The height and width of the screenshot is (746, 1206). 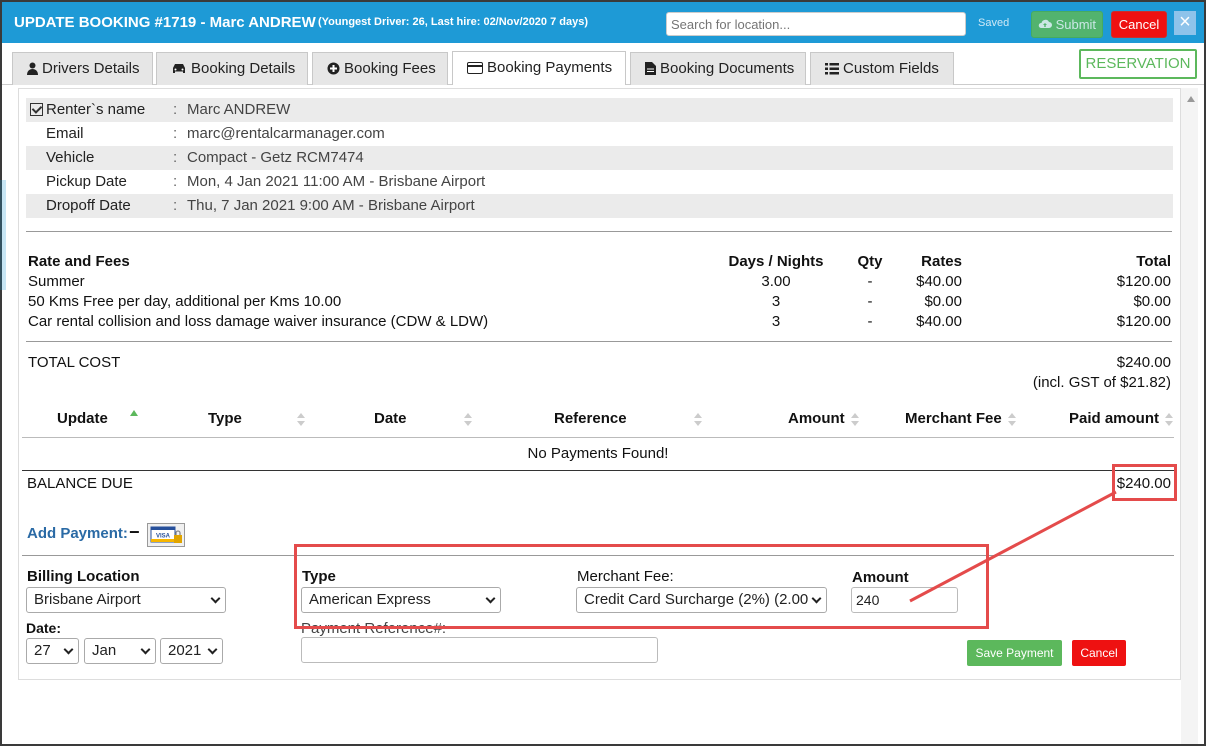 I want to click on annotation-arrow, so click(x=1013, y=546).